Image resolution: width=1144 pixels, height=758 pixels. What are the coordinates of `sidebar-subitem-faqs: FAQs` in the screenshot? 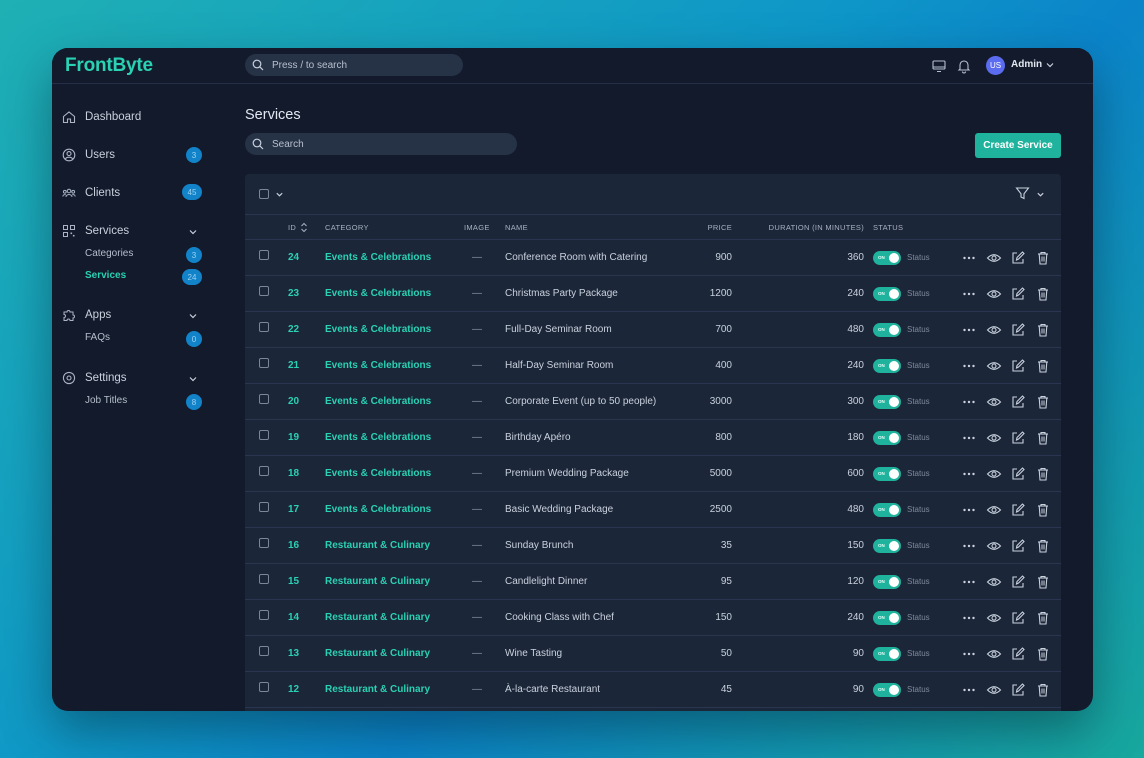 It's located at (97, 337).